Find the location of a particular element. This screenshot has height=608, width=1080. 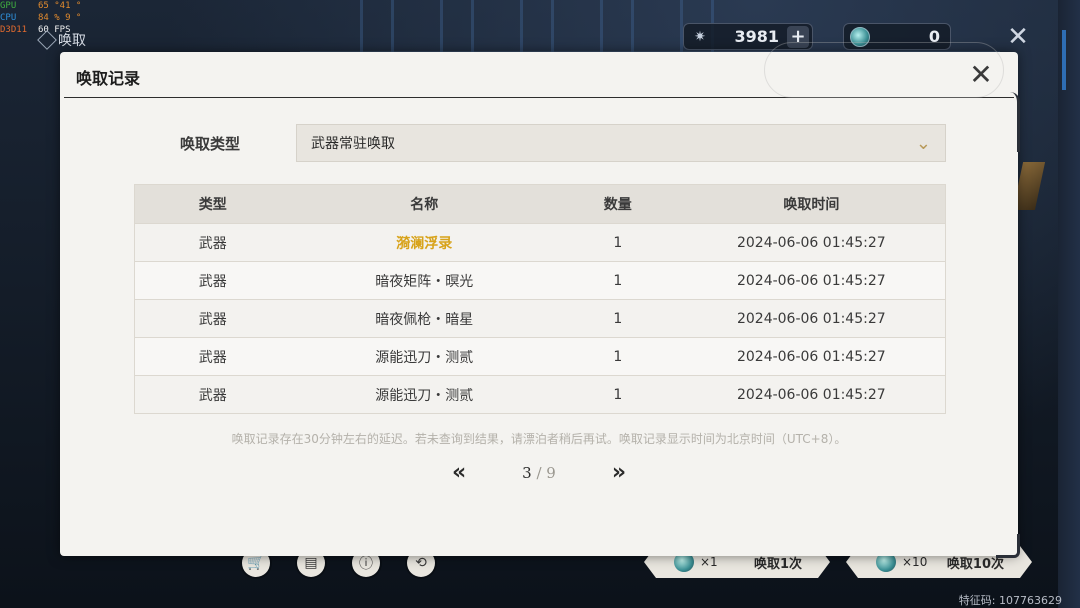

convene-icon is located at coordinates (47, 40).